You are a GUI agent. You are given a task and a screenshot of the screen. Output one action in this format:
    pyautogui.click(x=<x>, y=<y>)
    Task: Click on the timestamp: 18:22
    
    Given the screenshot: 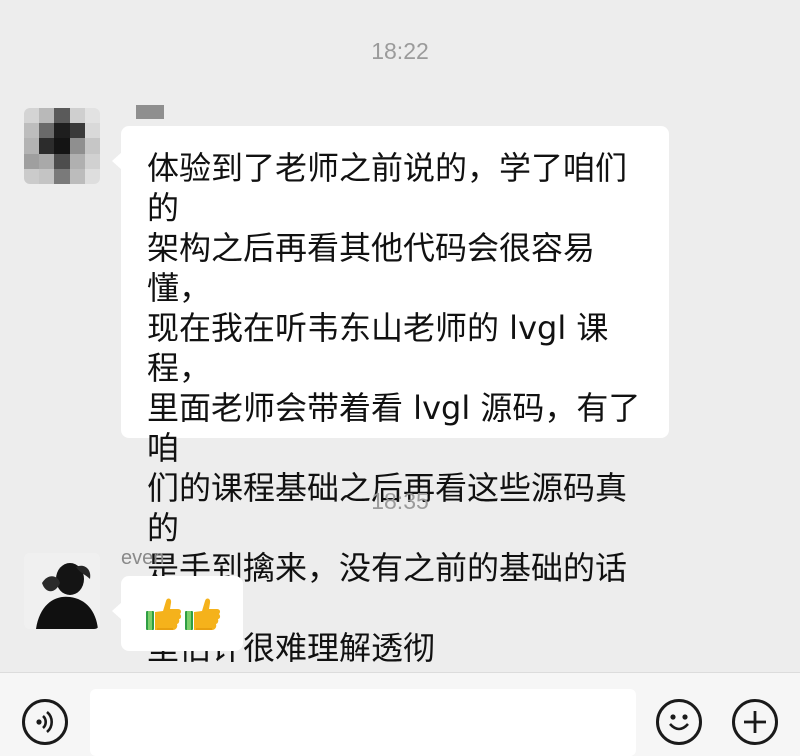 What is the action you would take?
    pyautogui.click(x=400, y=51)
    